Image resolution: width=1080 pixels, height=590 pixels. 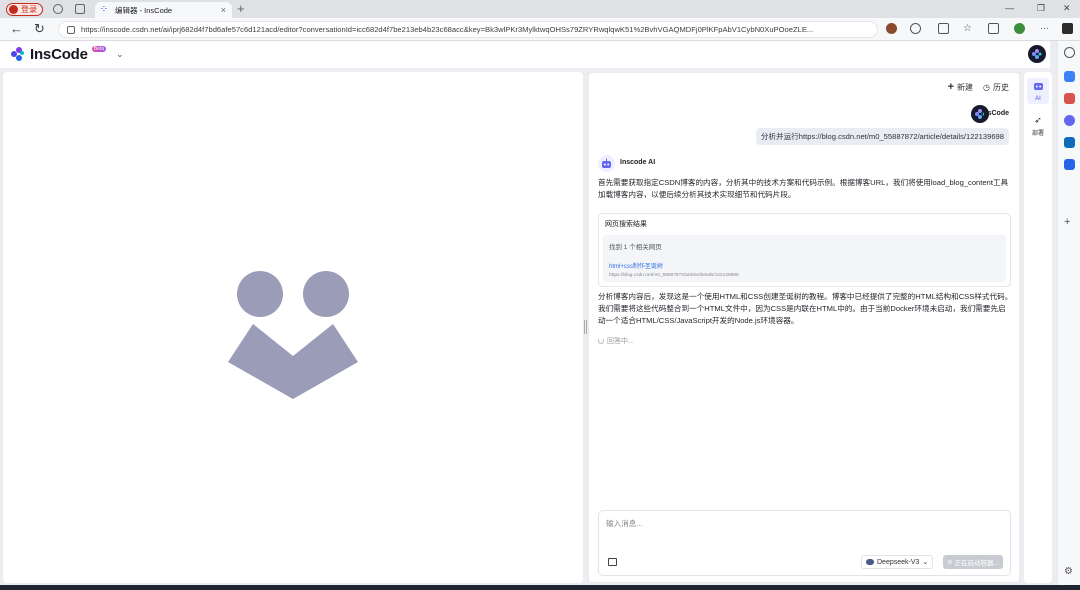 I want to click on image-upload-icon, so click(x=612, y=562).